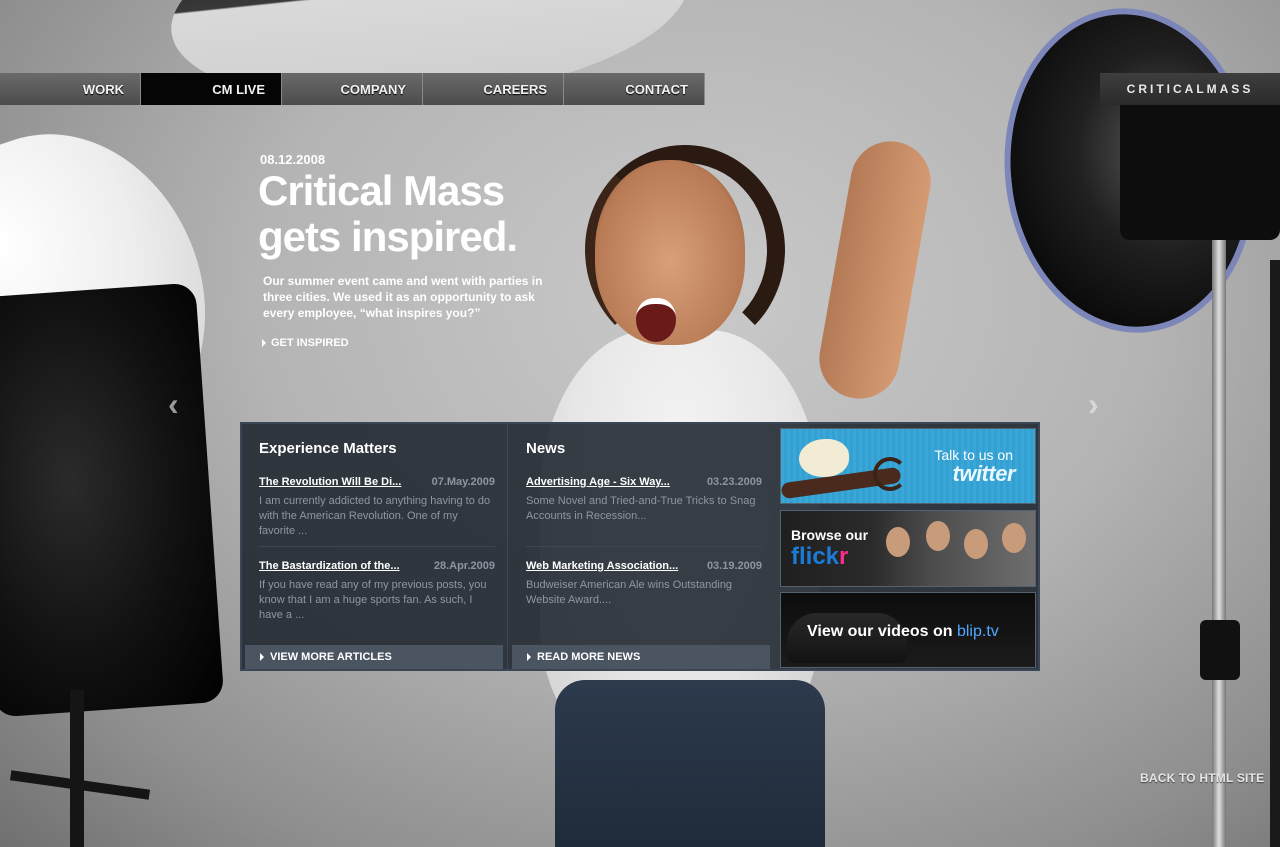 Image resolution: width=1280 pixels, height=847 pixels. I want to click on hero-title: Critical Mass gets inspired., so click(418, 214).